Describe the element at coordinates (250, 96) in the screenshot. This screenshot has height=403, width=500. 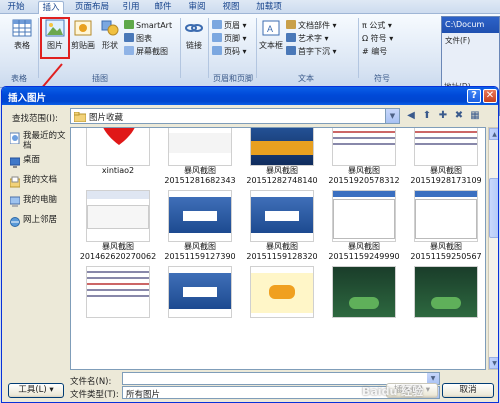
I see `dialog-titlebar: 插入图片 ? ✕` at that location.